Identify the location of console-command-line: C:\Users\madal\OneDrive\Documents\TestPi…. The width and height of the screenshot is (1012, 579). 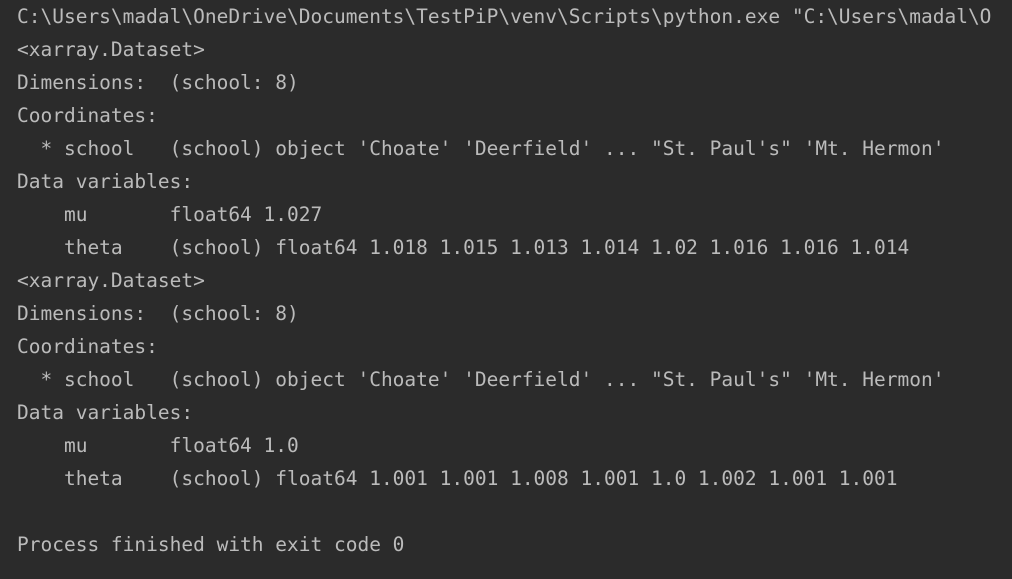
(504, 16).